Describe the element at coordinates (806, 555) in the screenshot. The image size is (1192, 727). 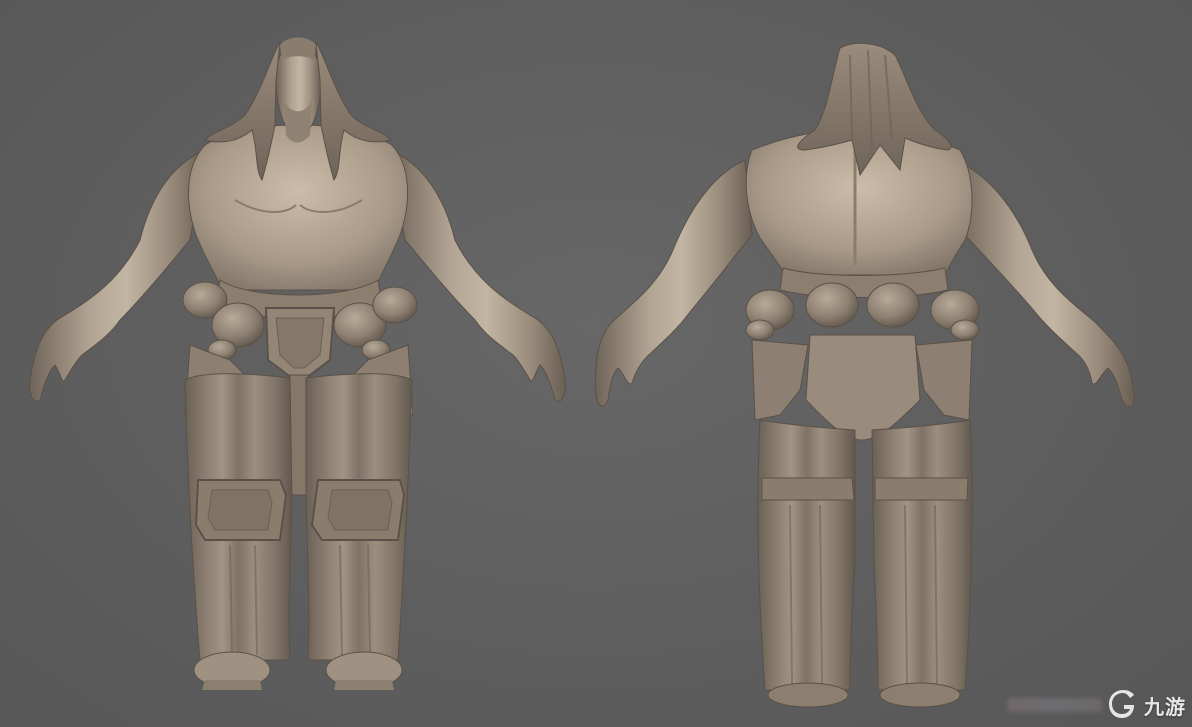
I see `back-left-leg` at that location.